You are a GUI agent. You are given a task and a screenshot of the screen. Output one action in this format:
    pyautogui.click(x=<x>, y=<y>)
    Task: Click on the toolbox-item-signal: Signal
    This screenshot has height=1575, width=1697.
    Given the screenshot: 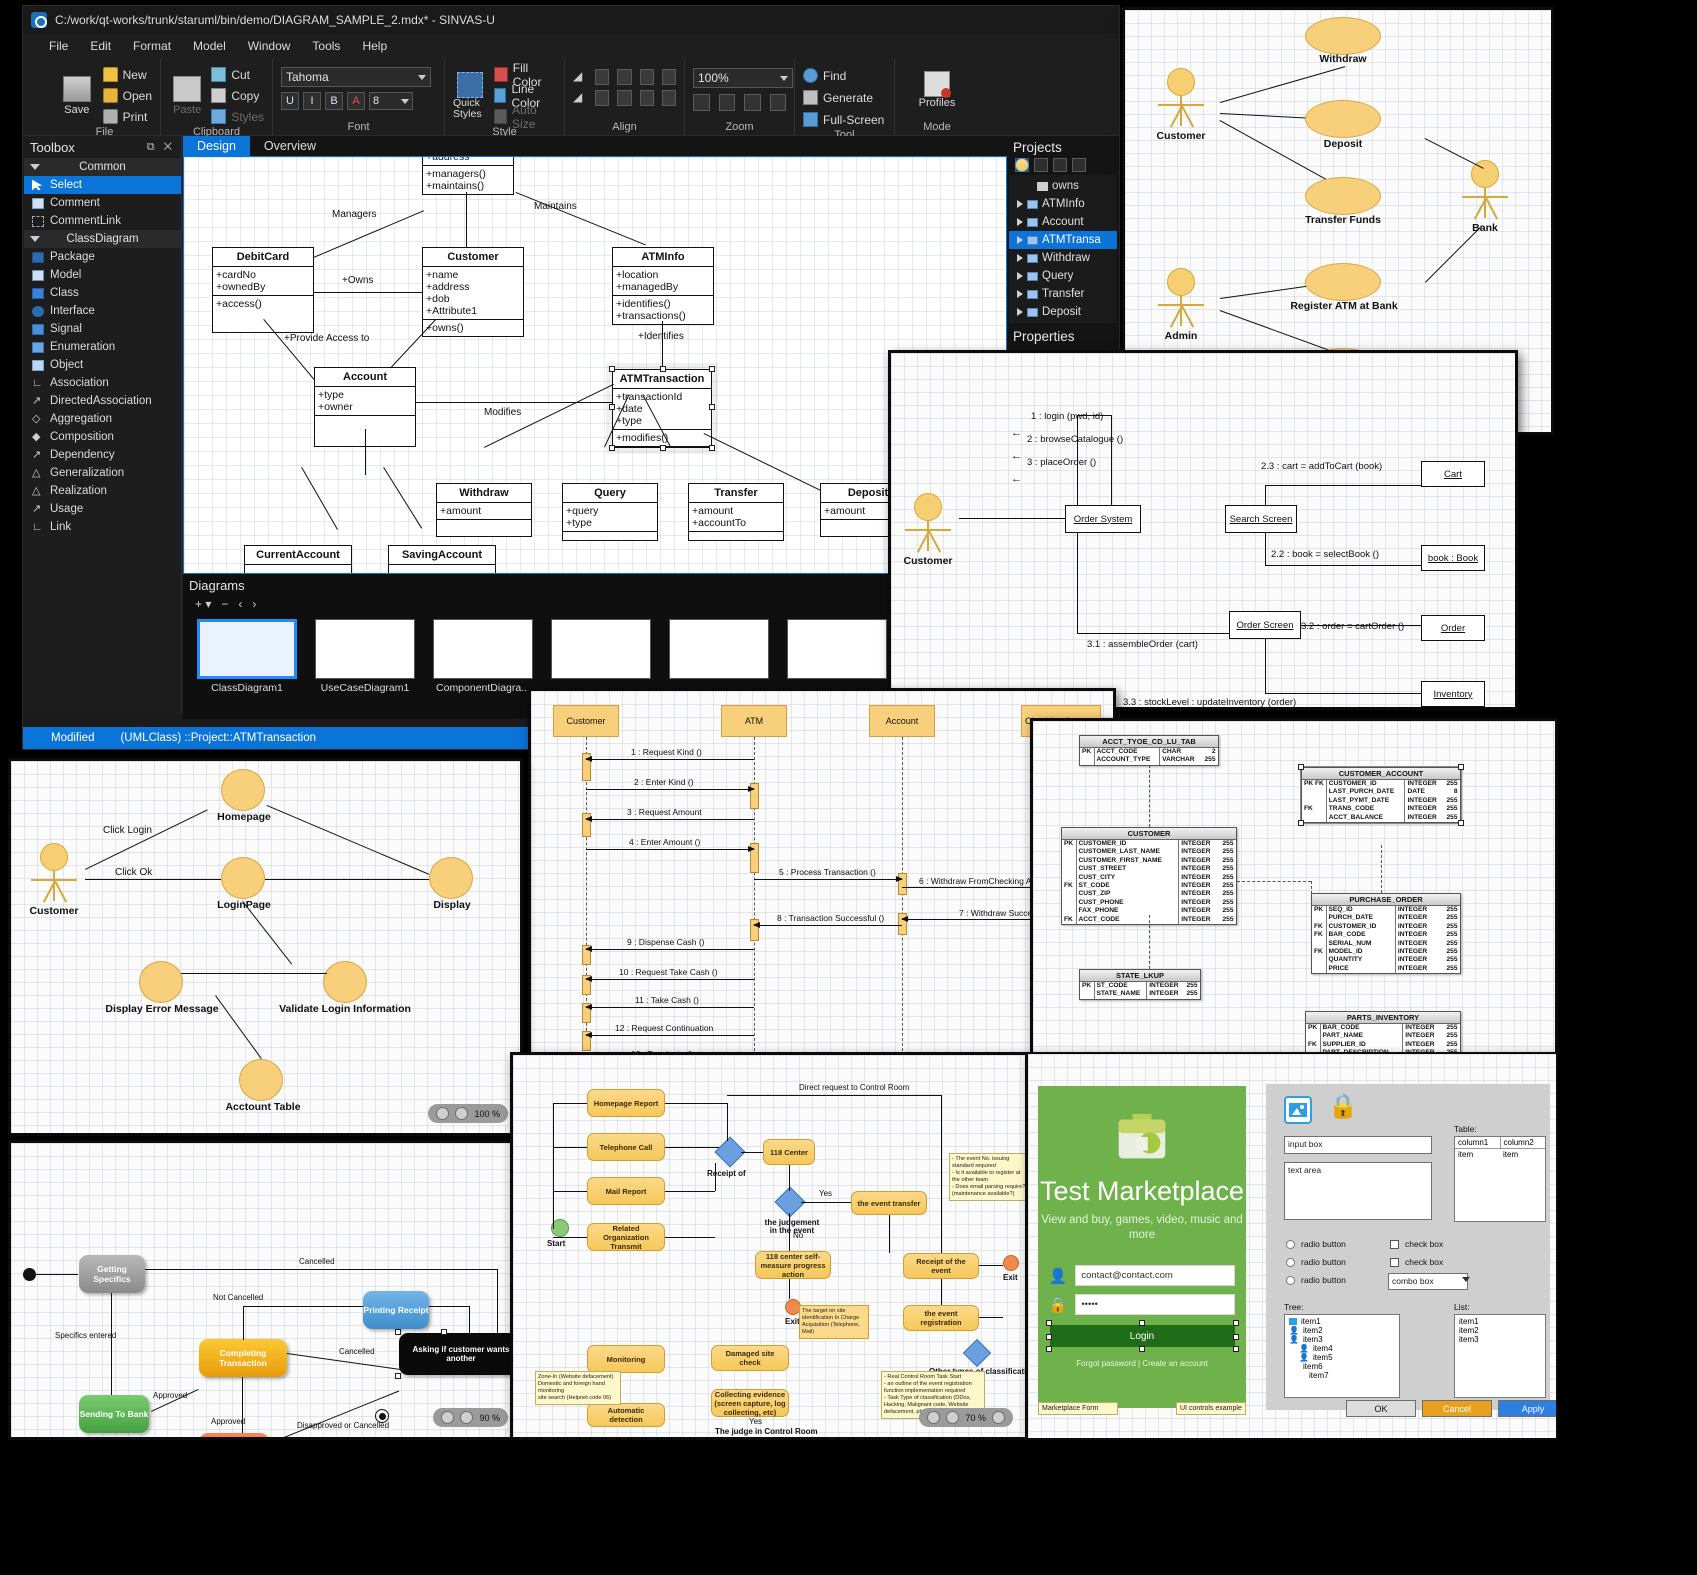 What is the action you would take?
    pyautogui.click(x=102, y=329)
    